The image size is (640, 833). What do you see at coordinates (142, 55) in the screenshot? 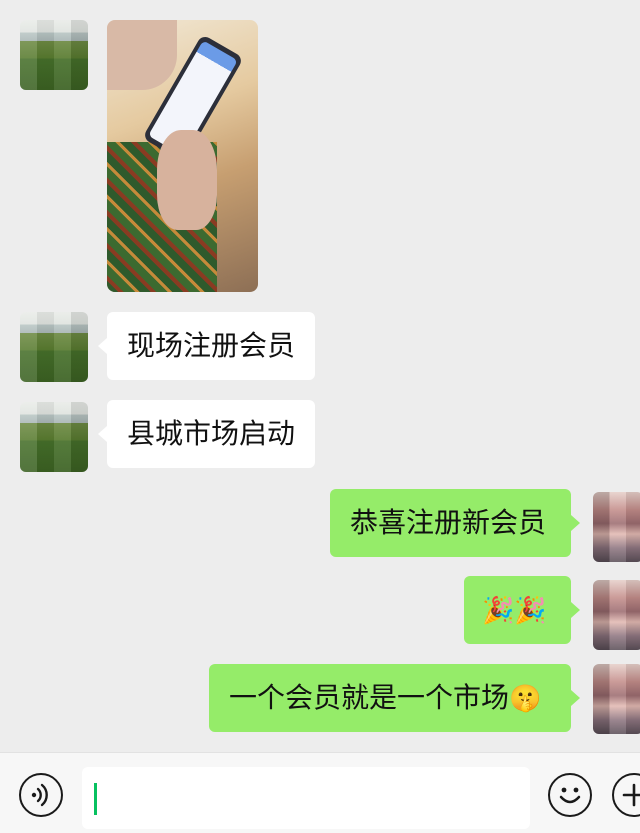
I see `photo-arm` at bounding box center [142, 55].